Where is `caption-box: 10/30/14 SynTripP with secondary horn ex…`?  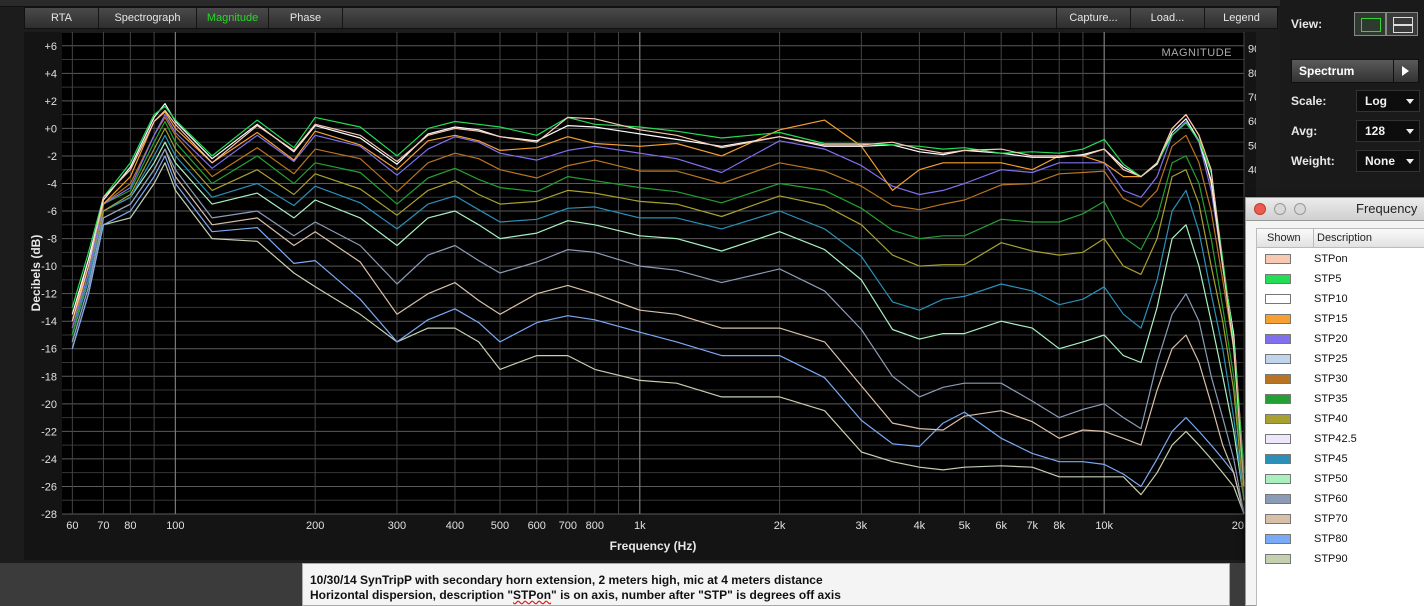
caption-box: 10/30/14 SynTripP with secondary horn ex… is located at coordinates (766, 584).